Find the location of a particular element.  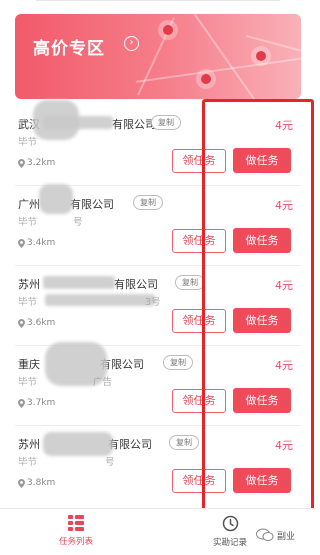

top-divider is located at coordinates (158, 2).